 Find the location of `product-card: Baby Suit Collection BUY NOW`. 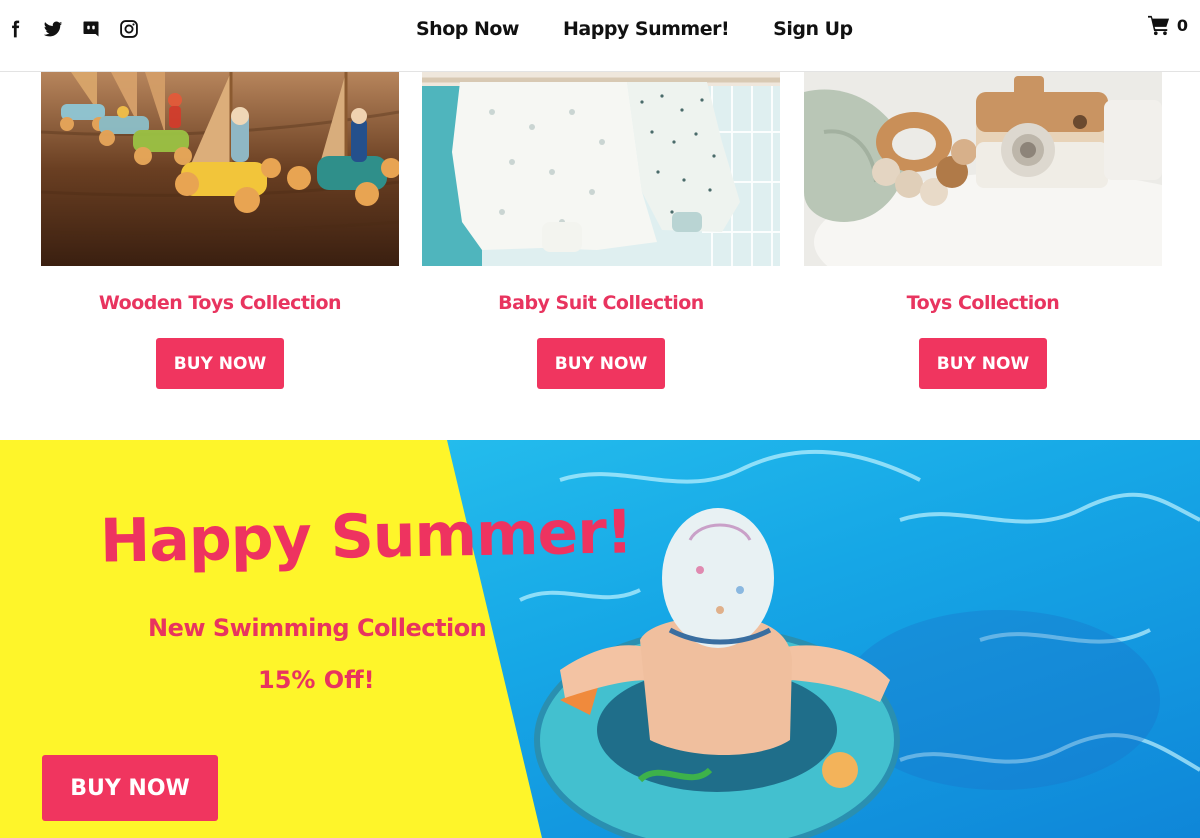

product-card: Baby Suit Collection BUY NOW is located at coordinates (601, 230).